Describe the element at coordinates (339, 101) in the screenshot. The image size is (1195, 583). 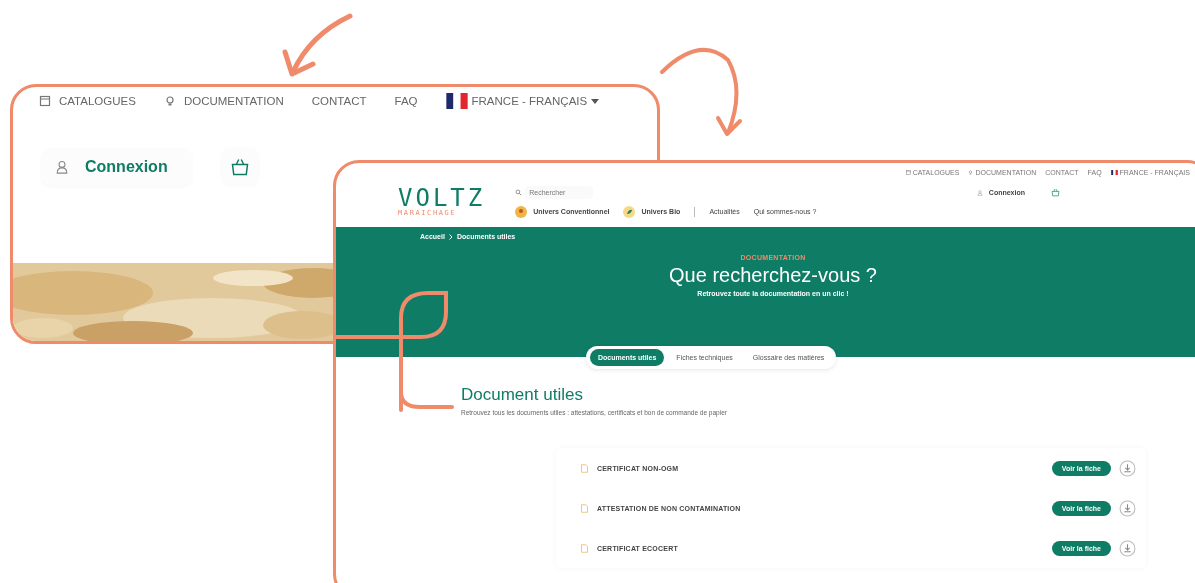
I see `nav-link: CONTACT` at that location.